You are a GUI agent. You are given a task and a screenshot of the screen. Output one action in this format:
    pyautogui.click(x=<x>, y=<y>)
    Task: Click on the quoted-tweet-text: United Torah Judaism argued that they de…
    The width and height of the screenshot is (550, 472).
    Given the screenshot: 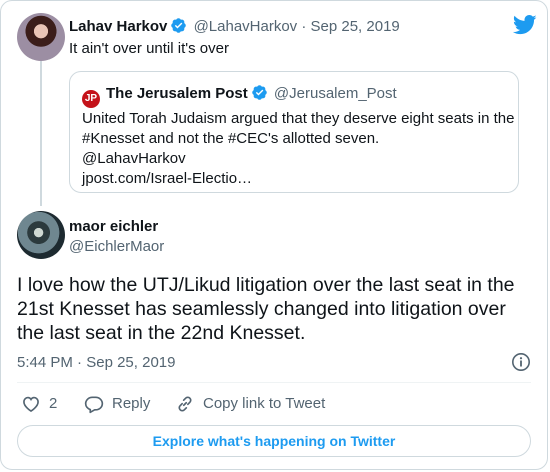 What is the action you would take?
    pyautogui.click(x=298, y=149)
    